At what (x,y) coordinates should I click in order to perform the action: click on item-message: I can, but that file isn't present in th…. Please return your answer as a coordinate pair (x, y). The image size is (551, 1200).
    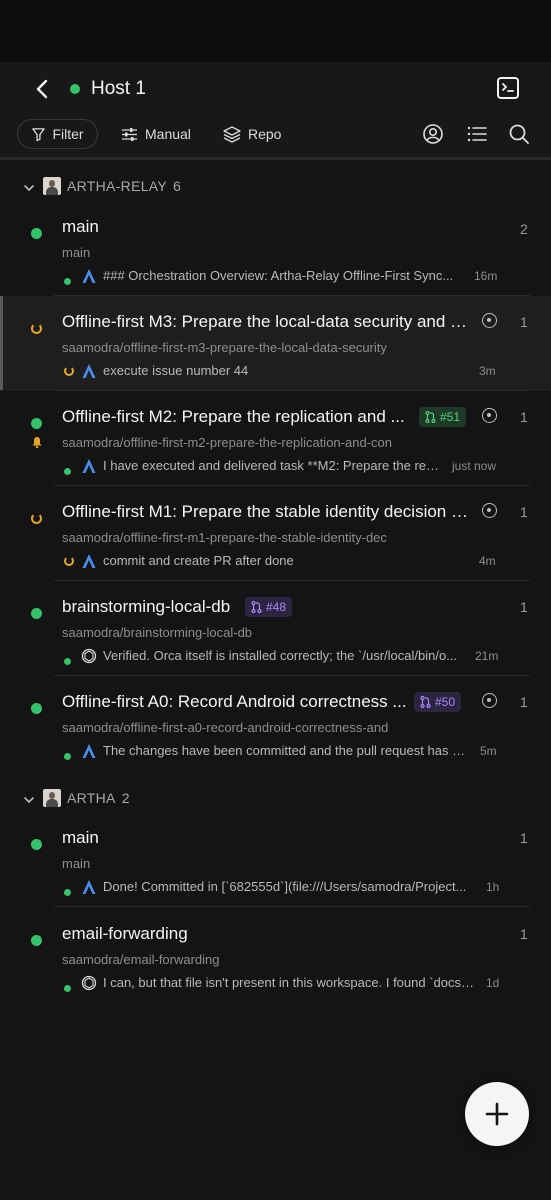
    Looking at the image, I should click on (289, 982).